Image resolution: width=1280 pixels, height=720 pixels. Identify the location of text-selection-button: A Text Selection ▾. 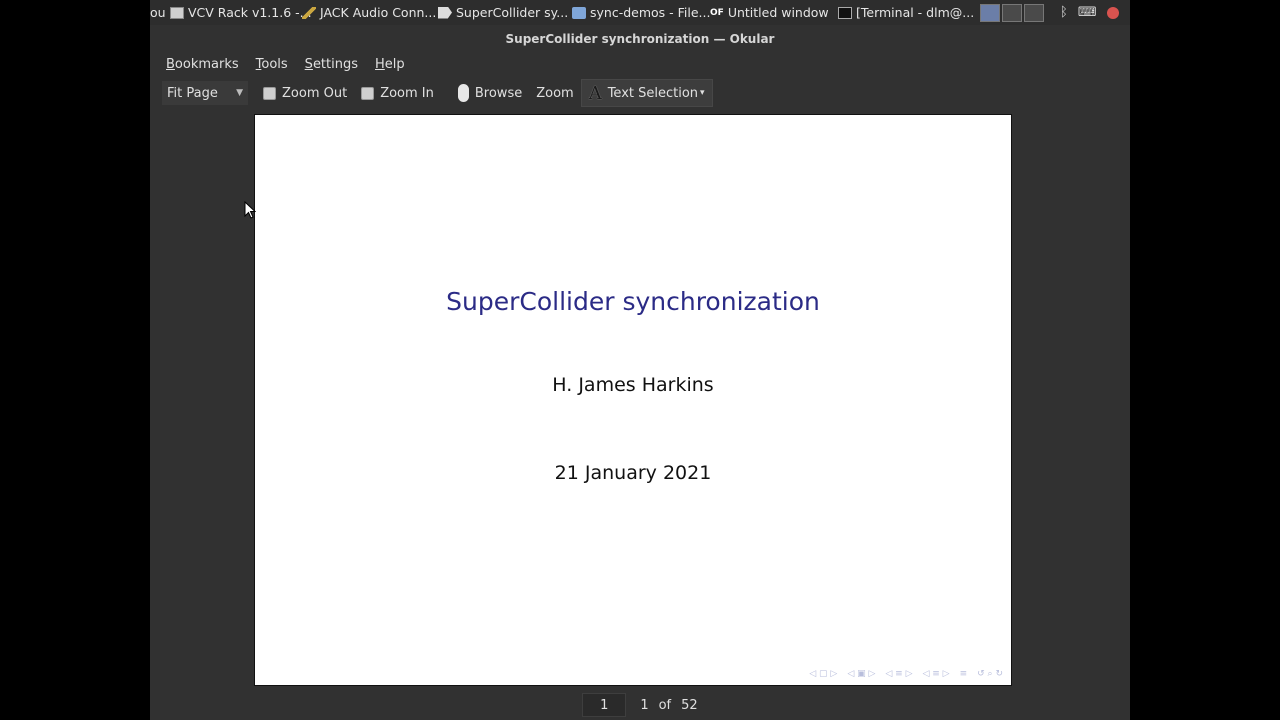
(646, 93).